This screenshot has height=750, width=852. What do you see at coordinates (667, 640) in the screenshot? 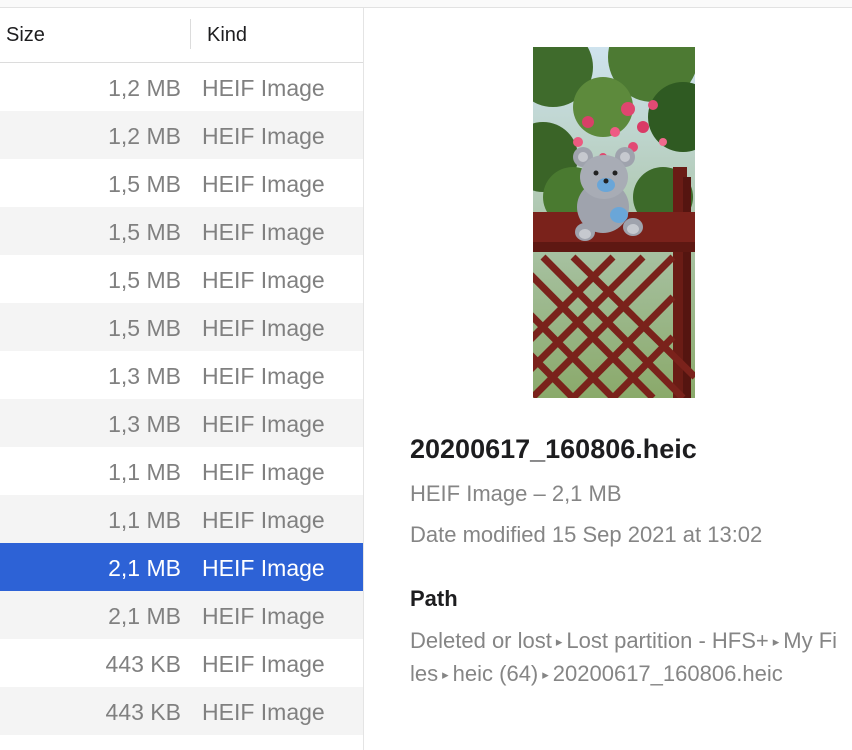
I see `path-segment: Lost partition - HFS+` at bounding box center [667, 640].